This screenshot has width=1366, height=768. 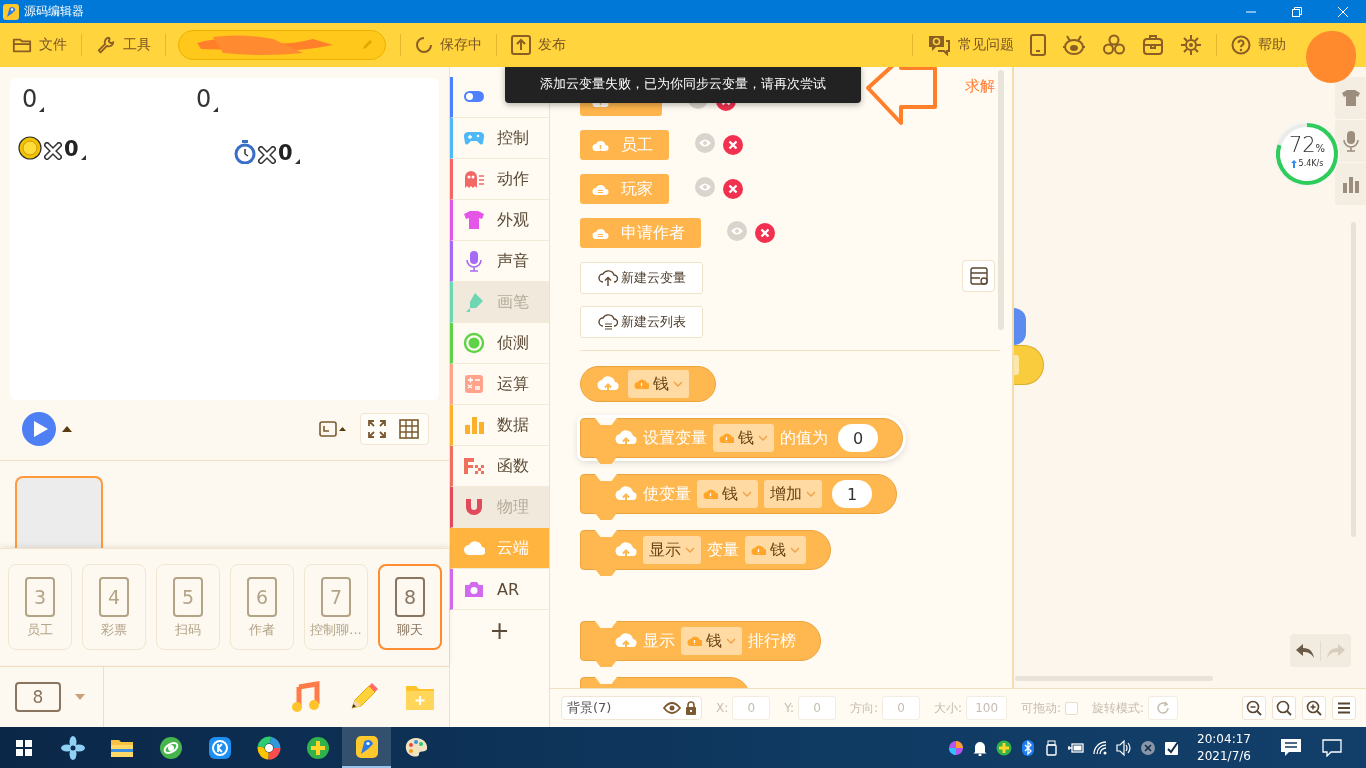 What do you see at coordinates (858, 438) in the screenshot?
I see `number-input: 0` at bounding box center [858, 438].